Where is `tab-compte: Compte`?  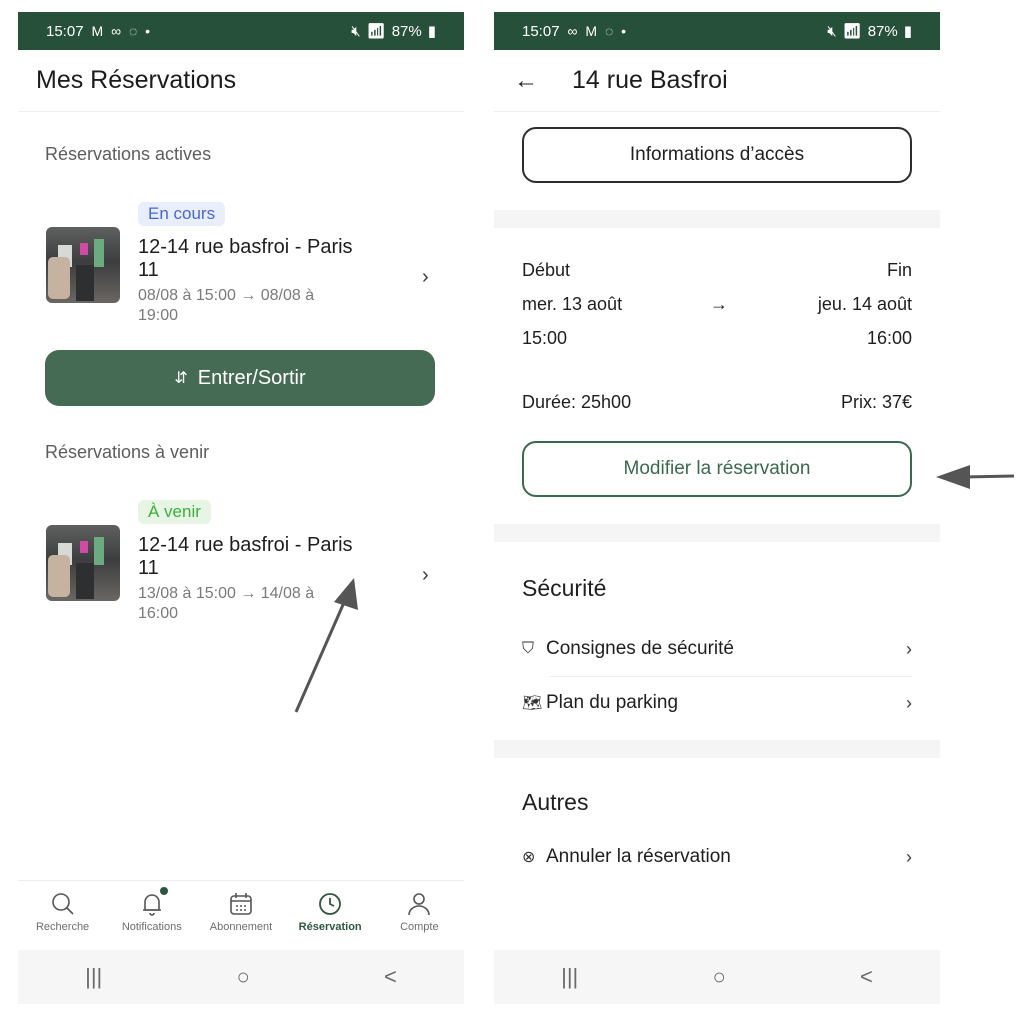 tab-compte: Compte is located at coordinates (419, 915).